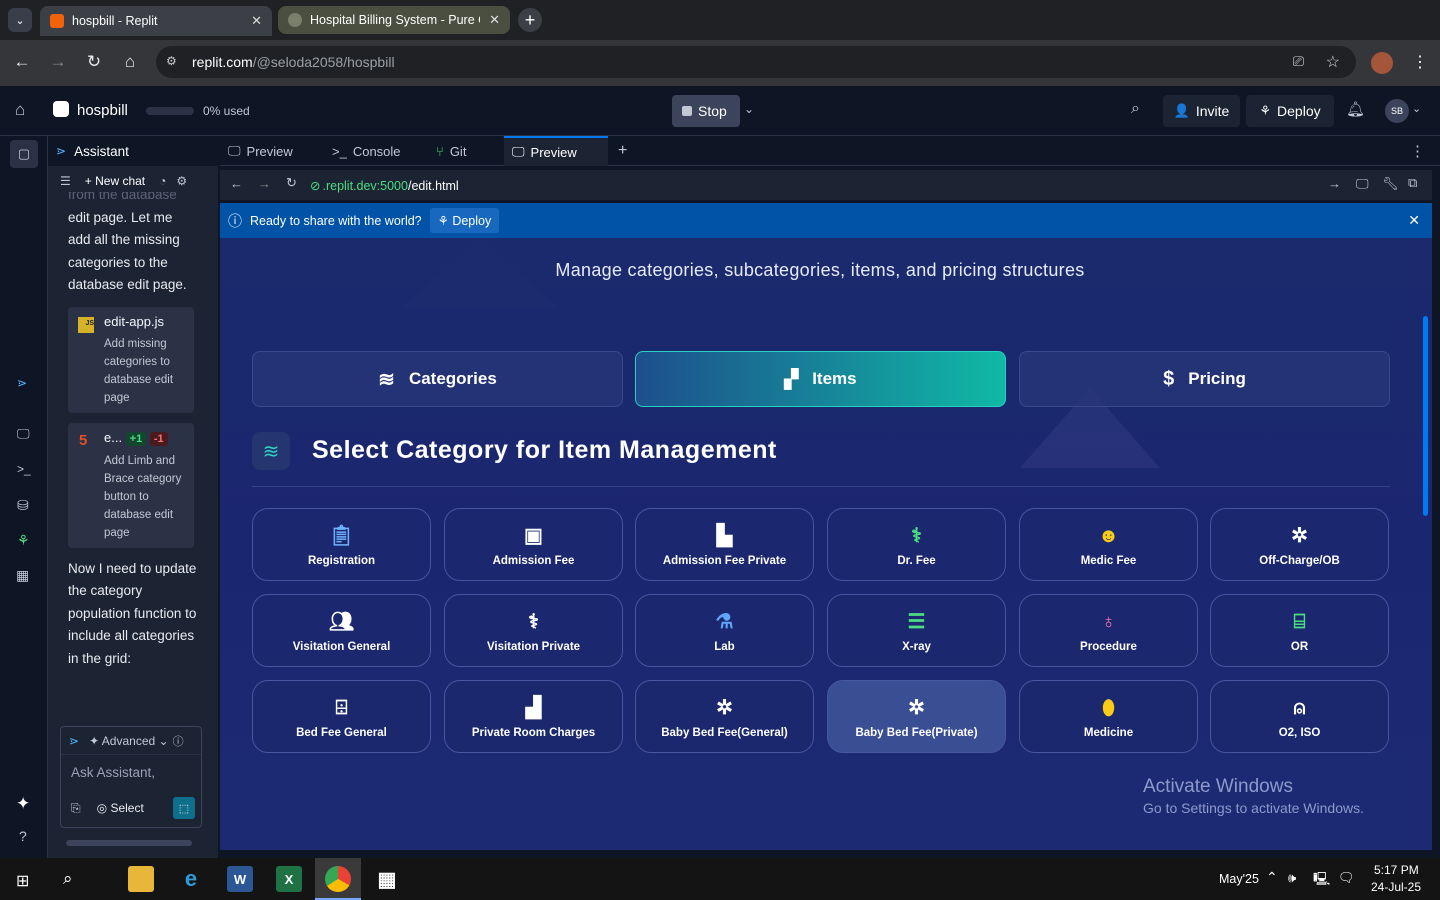 This screenshot has width=1440, height=900. What do you see at coordinates (394, 20) in the screenshot?
I see `browser-tab-hospital: Hospital Billing System - Pure C ✕` at bounding box center [394, 20].